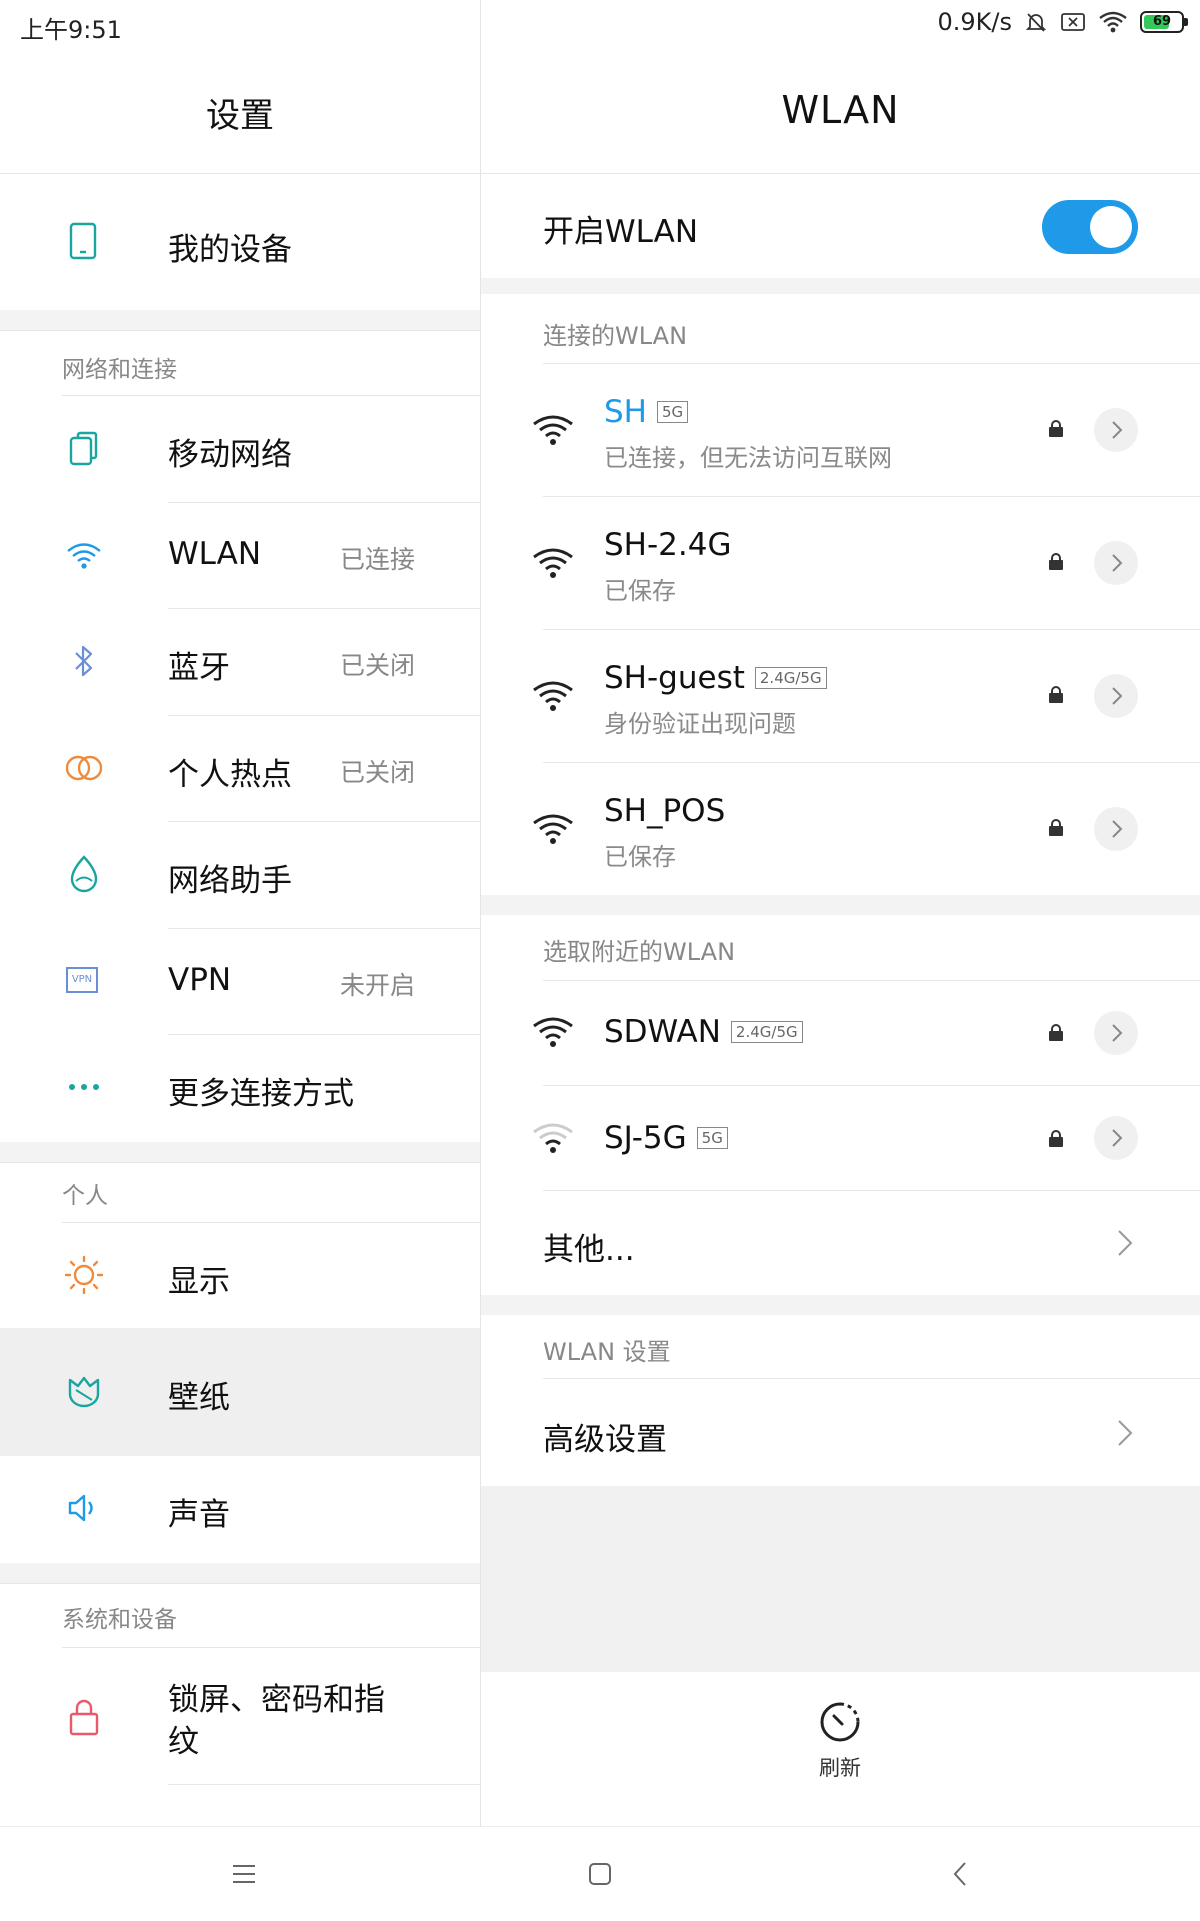  I want to click on mobile-network-icon, so click(83, 448).